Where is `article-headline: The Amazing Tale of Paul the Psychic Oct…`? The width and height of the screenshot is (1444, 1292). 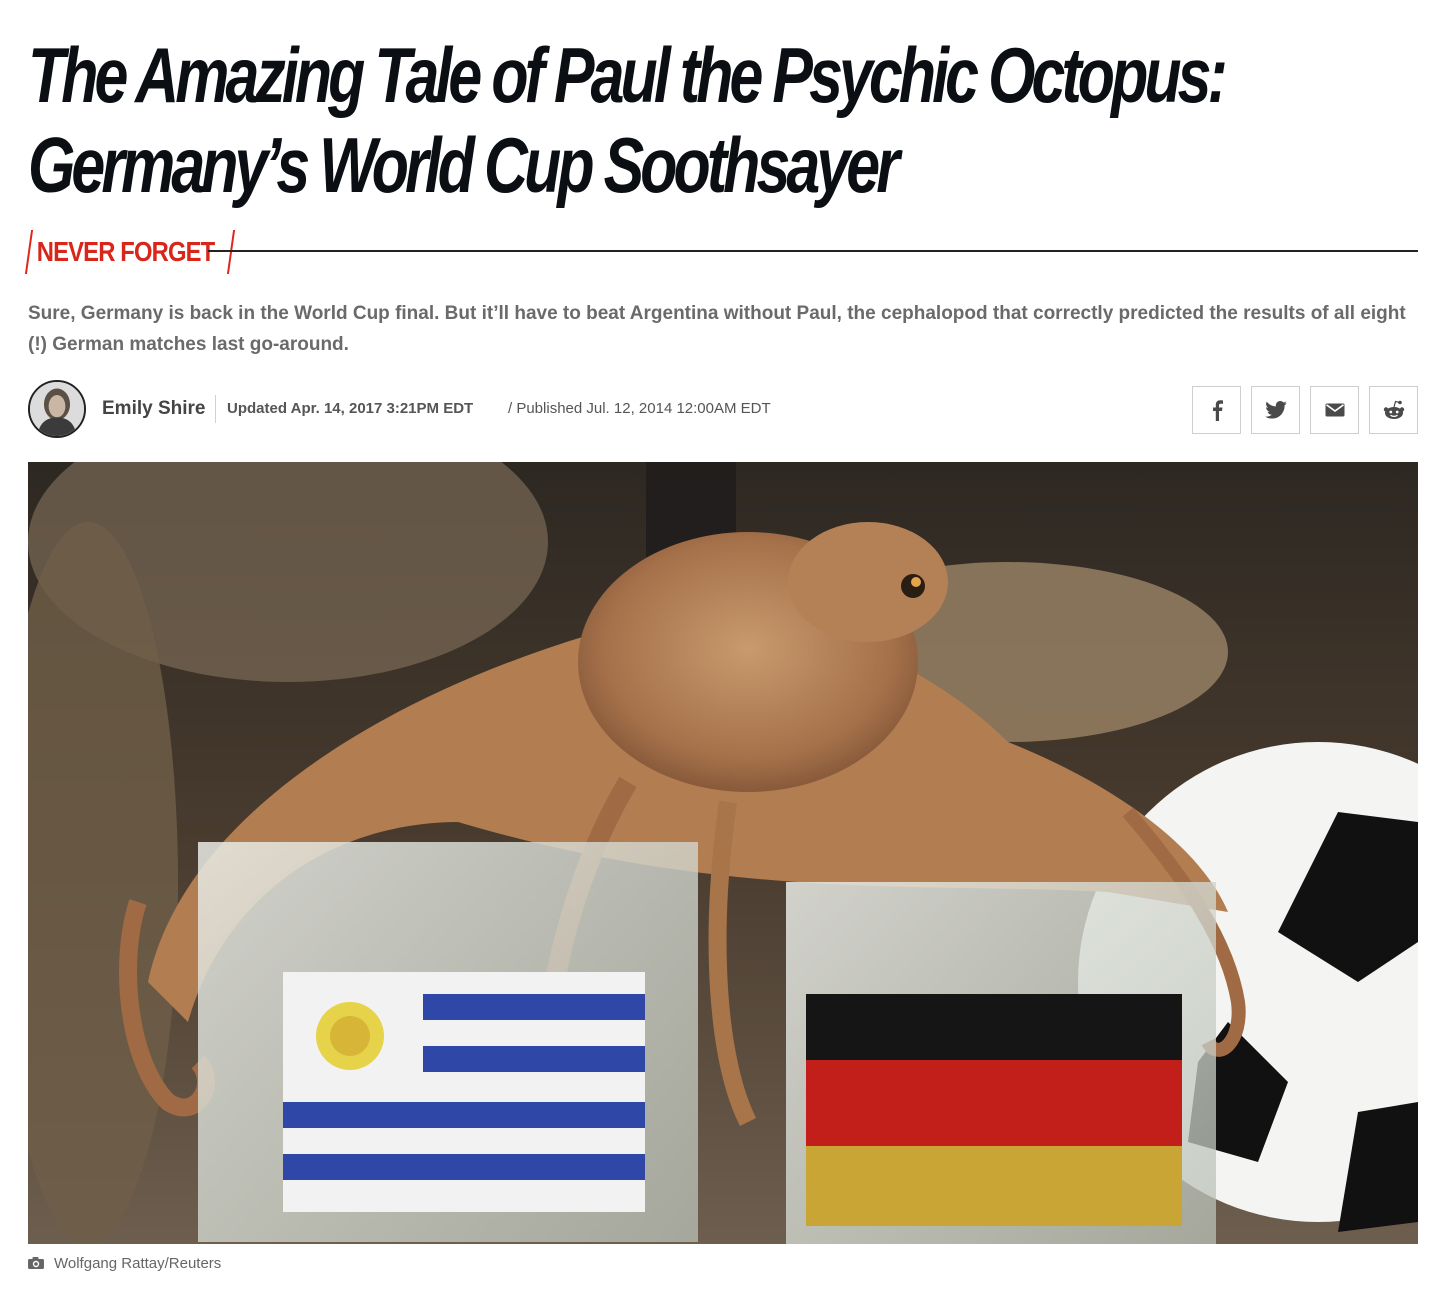 article-headline: The Amazing Tale of Paul the Psychic Oct… is located at coordinates (628, 120).